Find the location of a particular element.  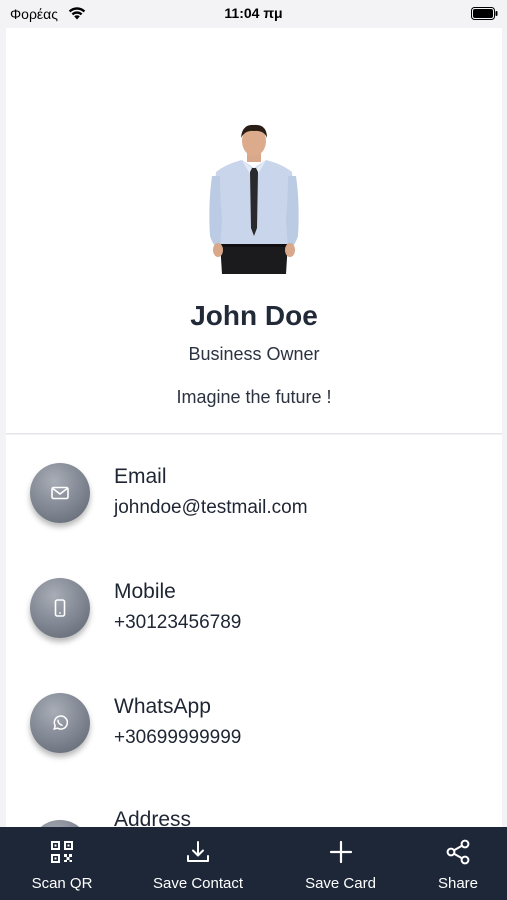

tab-save-card: Save Card is located at coordinates (340, 863).